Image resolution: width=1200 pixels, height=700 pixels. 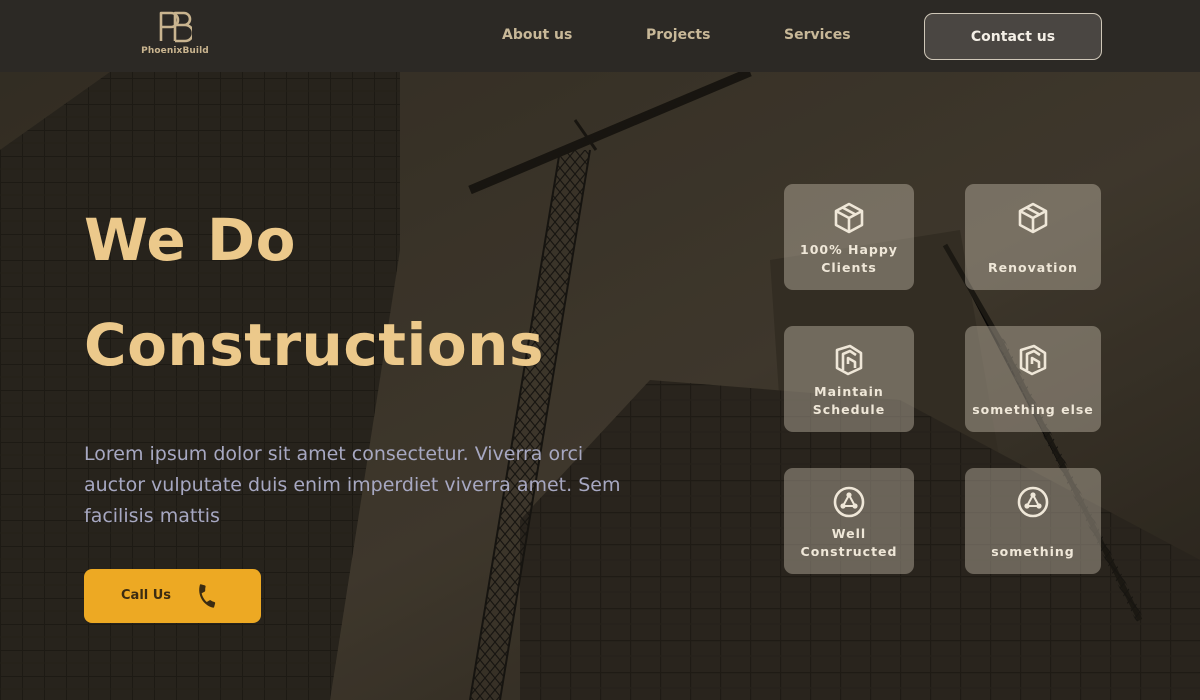 I want to click on feature-label: something, so click(x=1033, y=551).